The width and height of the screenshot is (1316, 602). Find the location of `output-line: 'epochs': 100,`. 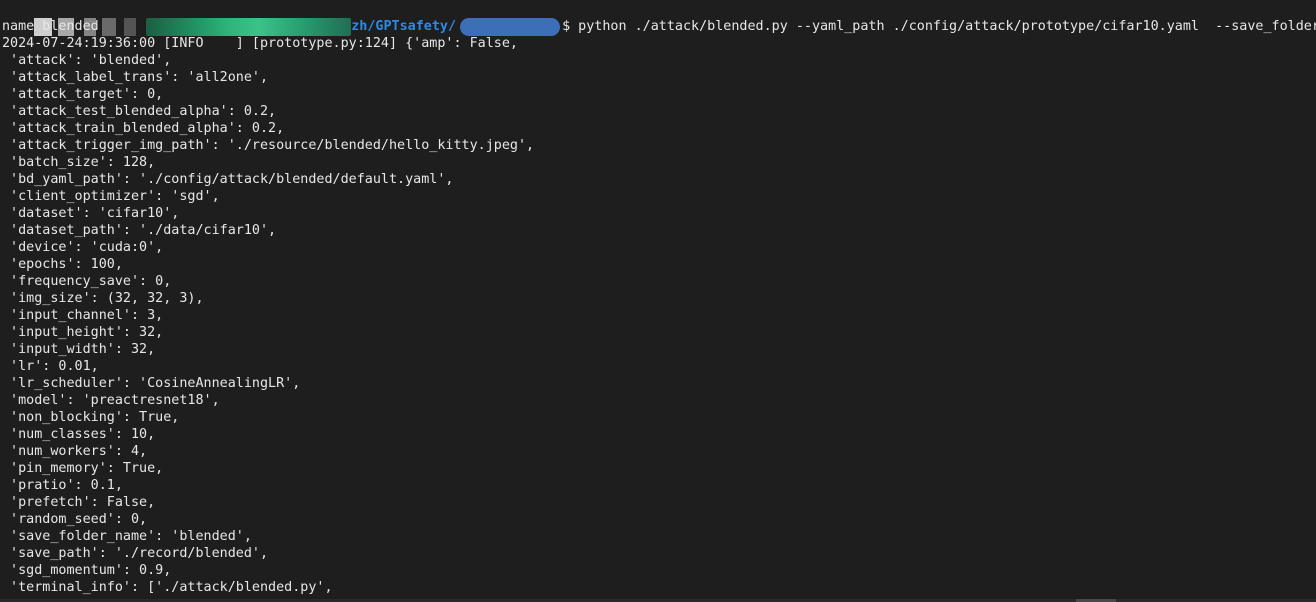

output-line: 'epochs': 100, is located at coordinates (62, 264).